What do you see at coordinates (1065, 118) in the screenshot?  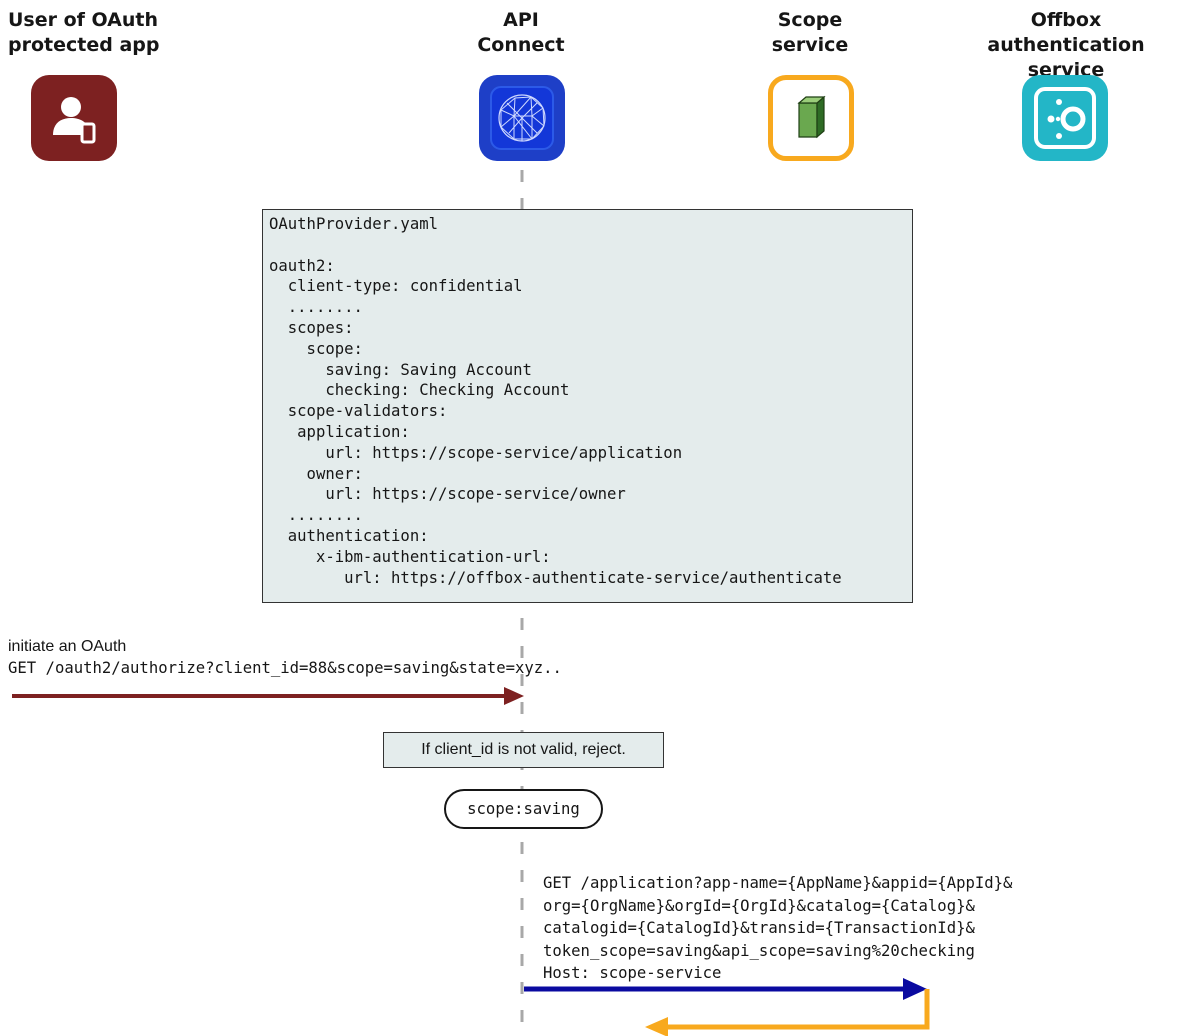 I see `auth-service-icon` at bounding box center [1065, 118].